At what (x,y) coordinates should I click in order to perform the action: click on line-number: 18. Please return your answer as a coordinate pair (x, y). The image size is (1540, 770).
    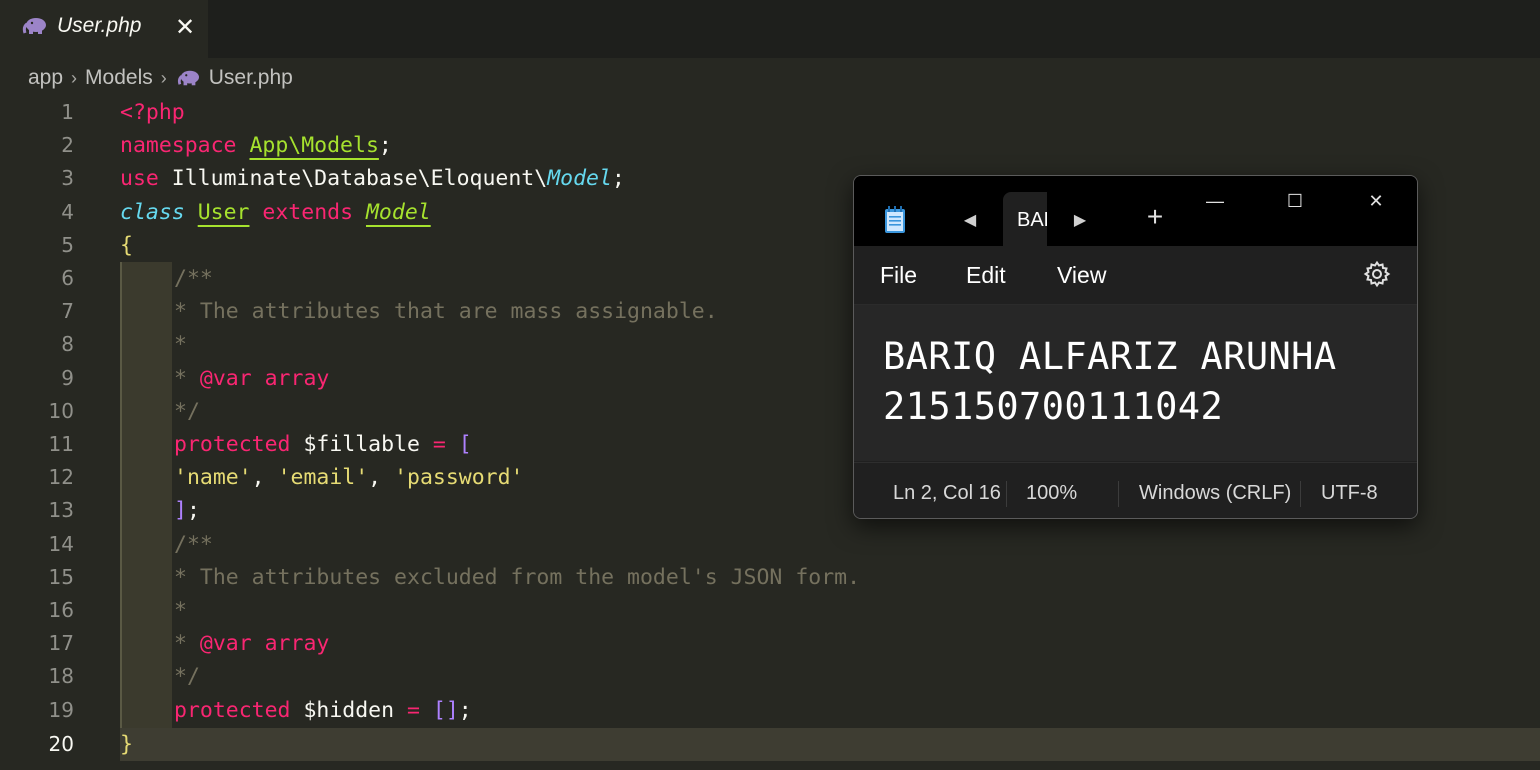
    Looking at the image, I should click on (61, 676).